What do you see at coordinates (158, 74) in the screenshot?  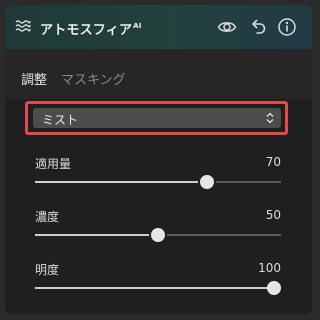 I see `tab-bar: 調整 マスキング` at bounding box center [158, 74].